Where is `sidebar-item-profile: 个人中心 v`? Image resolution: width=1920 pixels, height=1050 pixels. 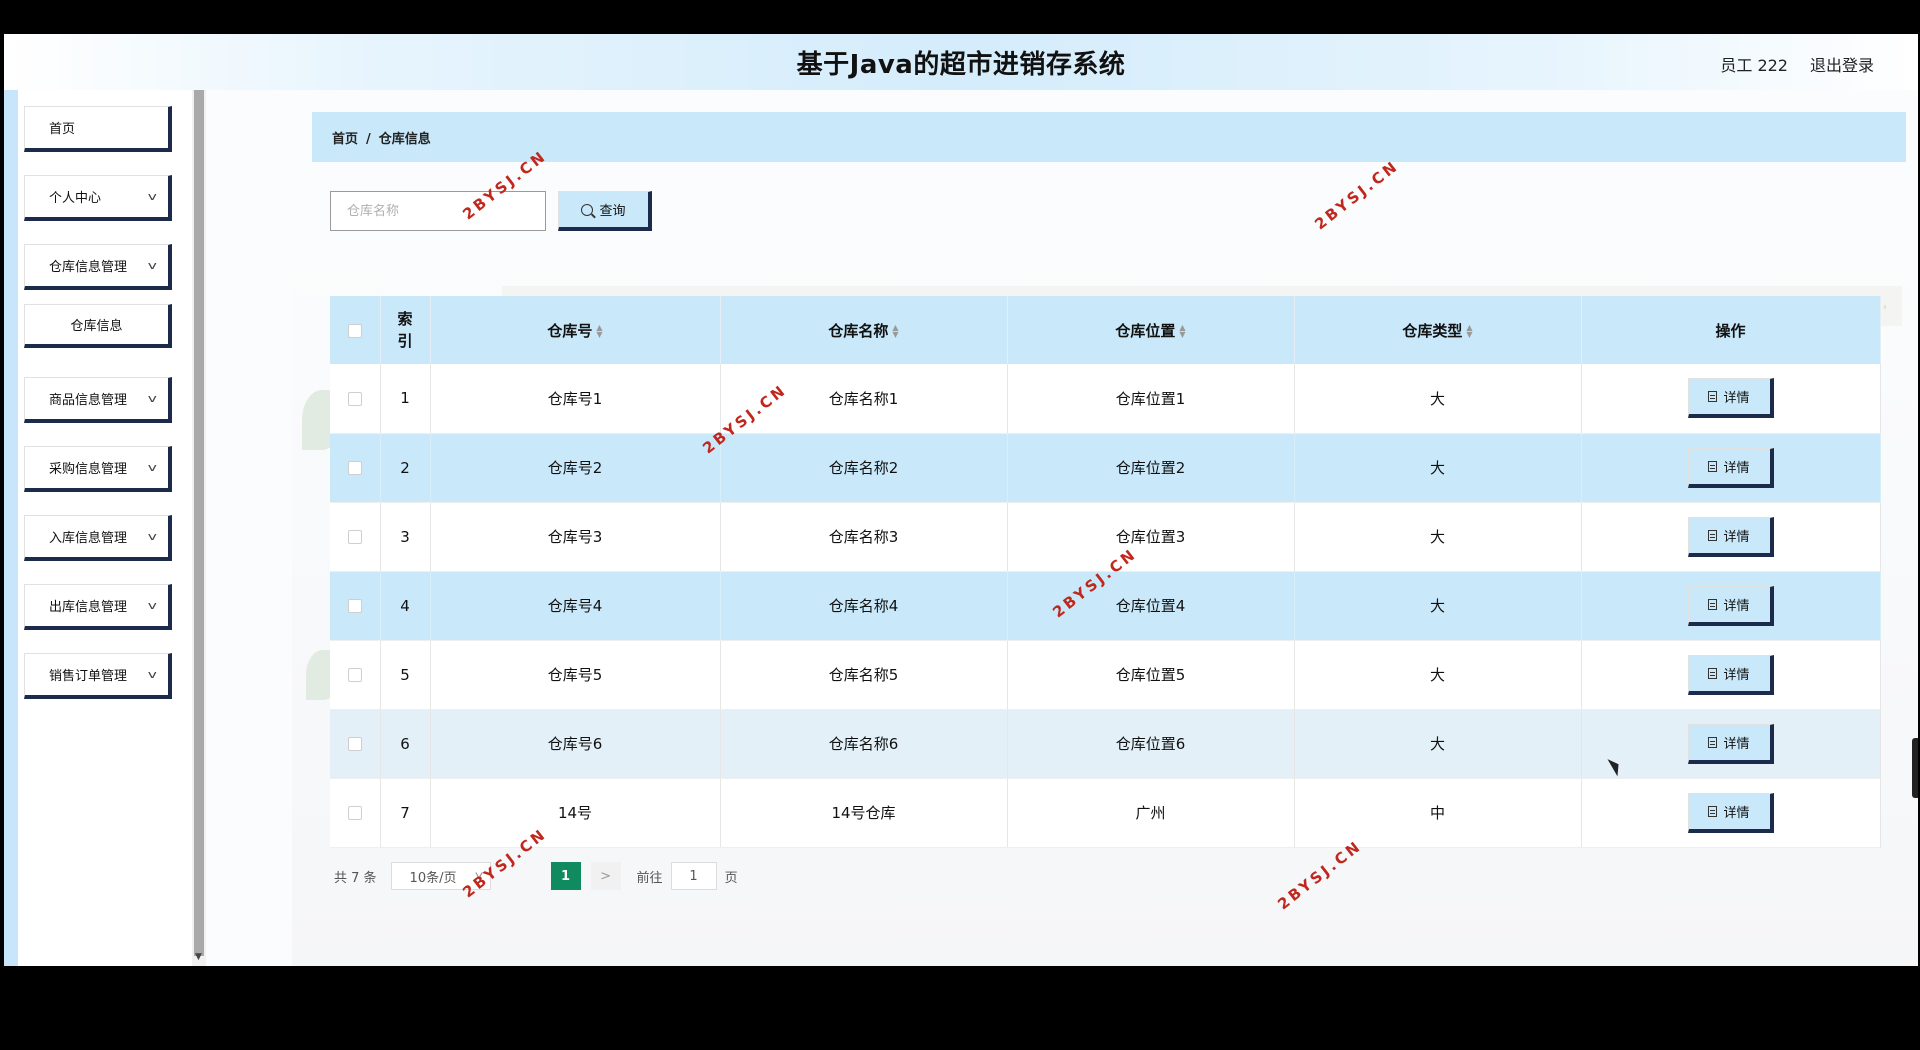
sidebar-item-profile: 个人中心 v is located at coordinates (98, 198).